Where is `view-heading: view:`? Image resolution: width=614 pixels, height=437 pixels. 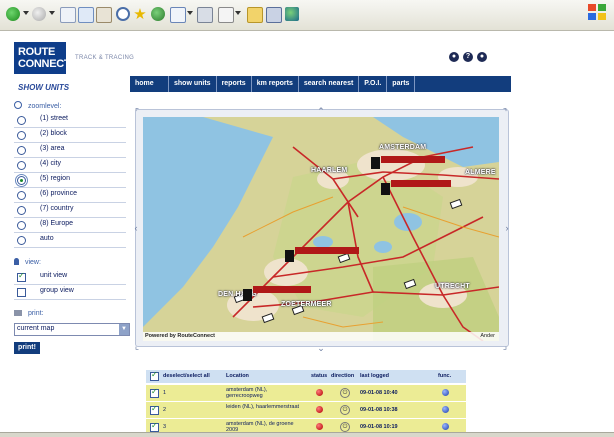
view-heading: view: is located at coordinates (27, 262).